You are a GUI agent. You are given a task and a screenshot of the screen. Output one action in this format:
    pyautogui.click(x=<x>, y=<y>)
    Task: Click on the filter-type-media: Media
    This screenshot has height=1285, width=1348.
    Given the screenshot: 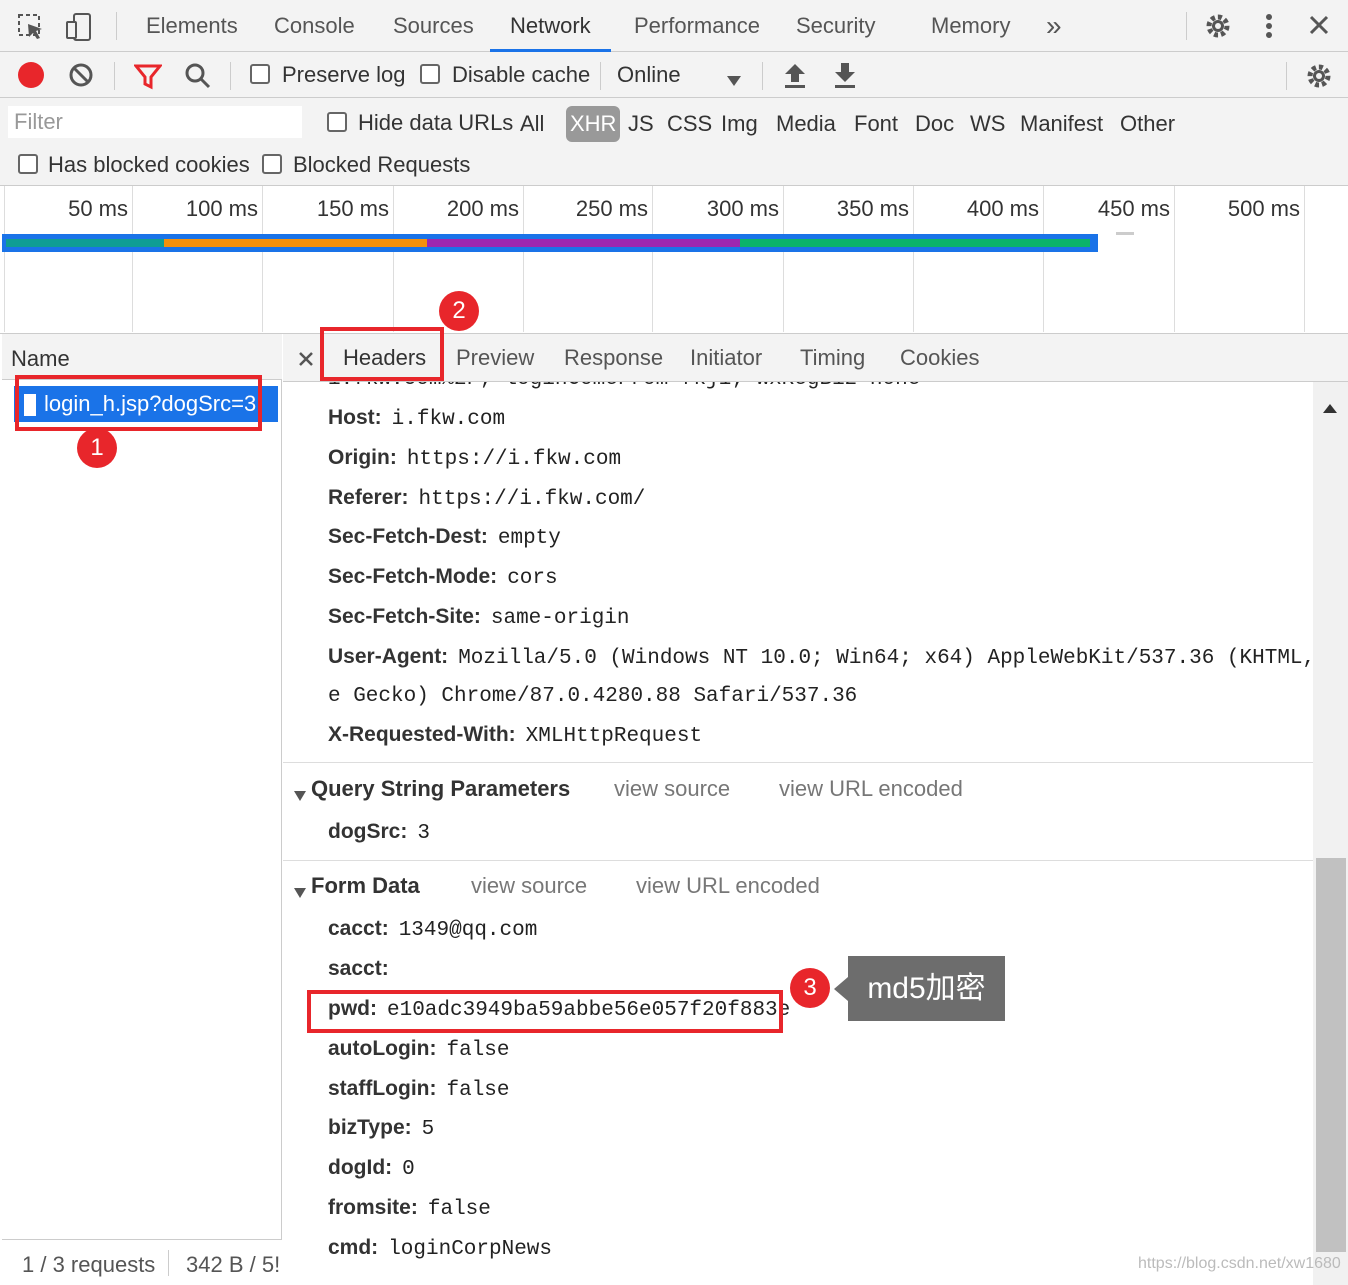 What is the action you would take?
    pyautogui.click(x=806, y=124)
    